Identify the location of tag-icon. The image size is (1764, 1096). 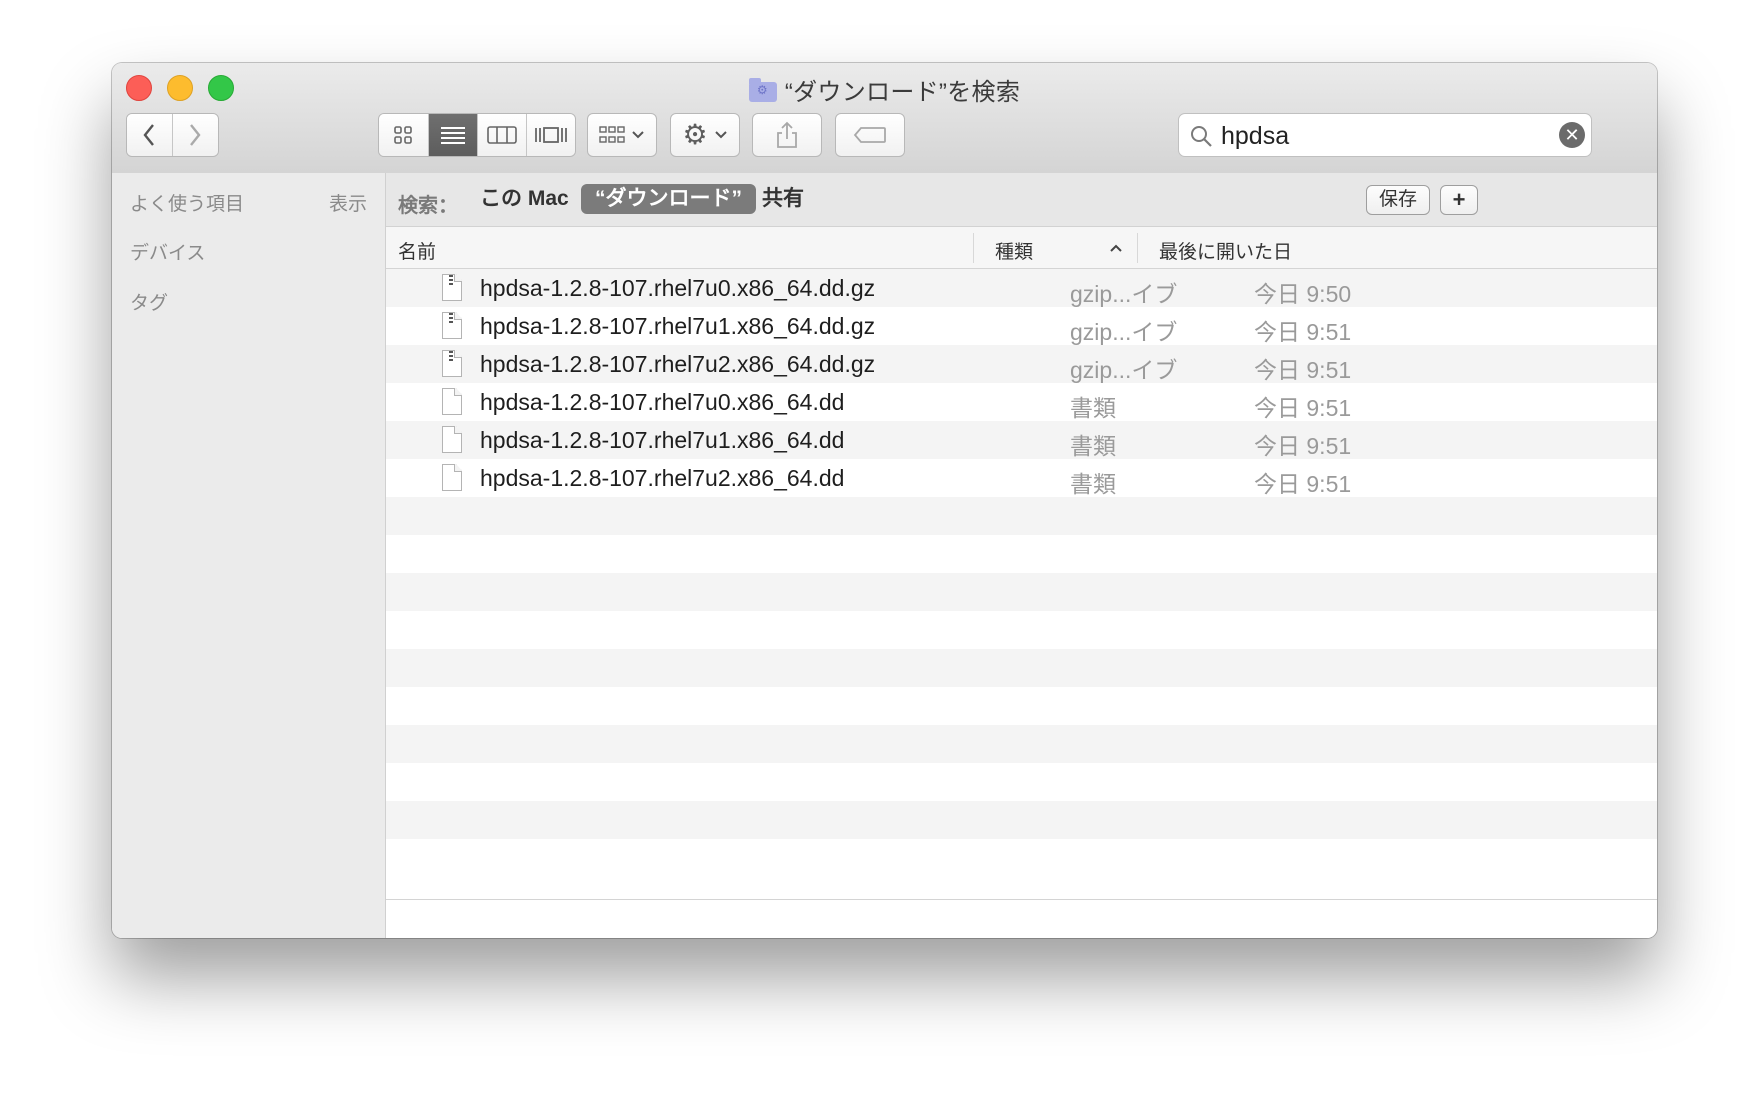
(869, 135).